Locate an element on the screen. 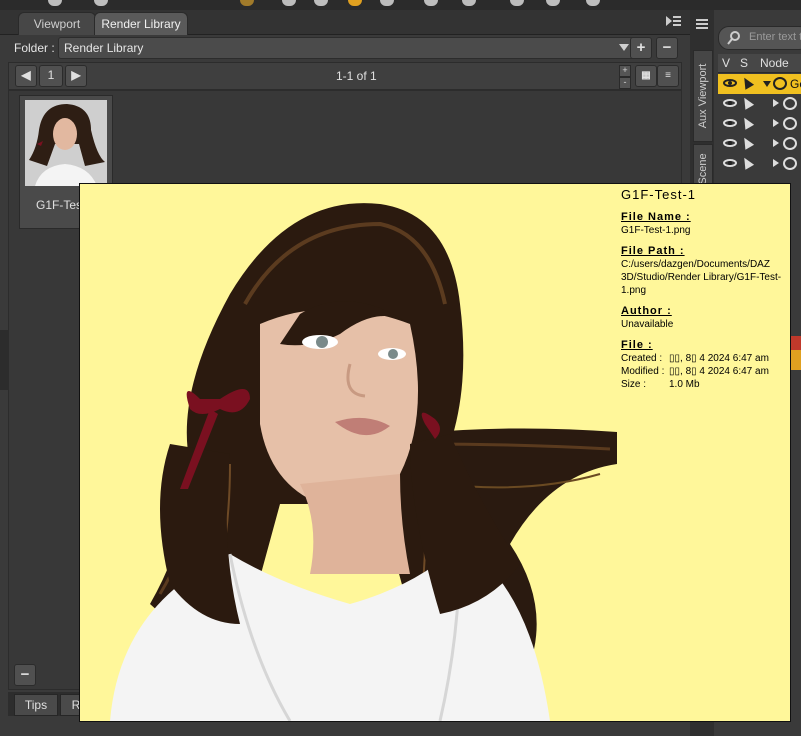 The image size is (801, 736). scene-node-label: Ge is located at coordinates (795, 84).